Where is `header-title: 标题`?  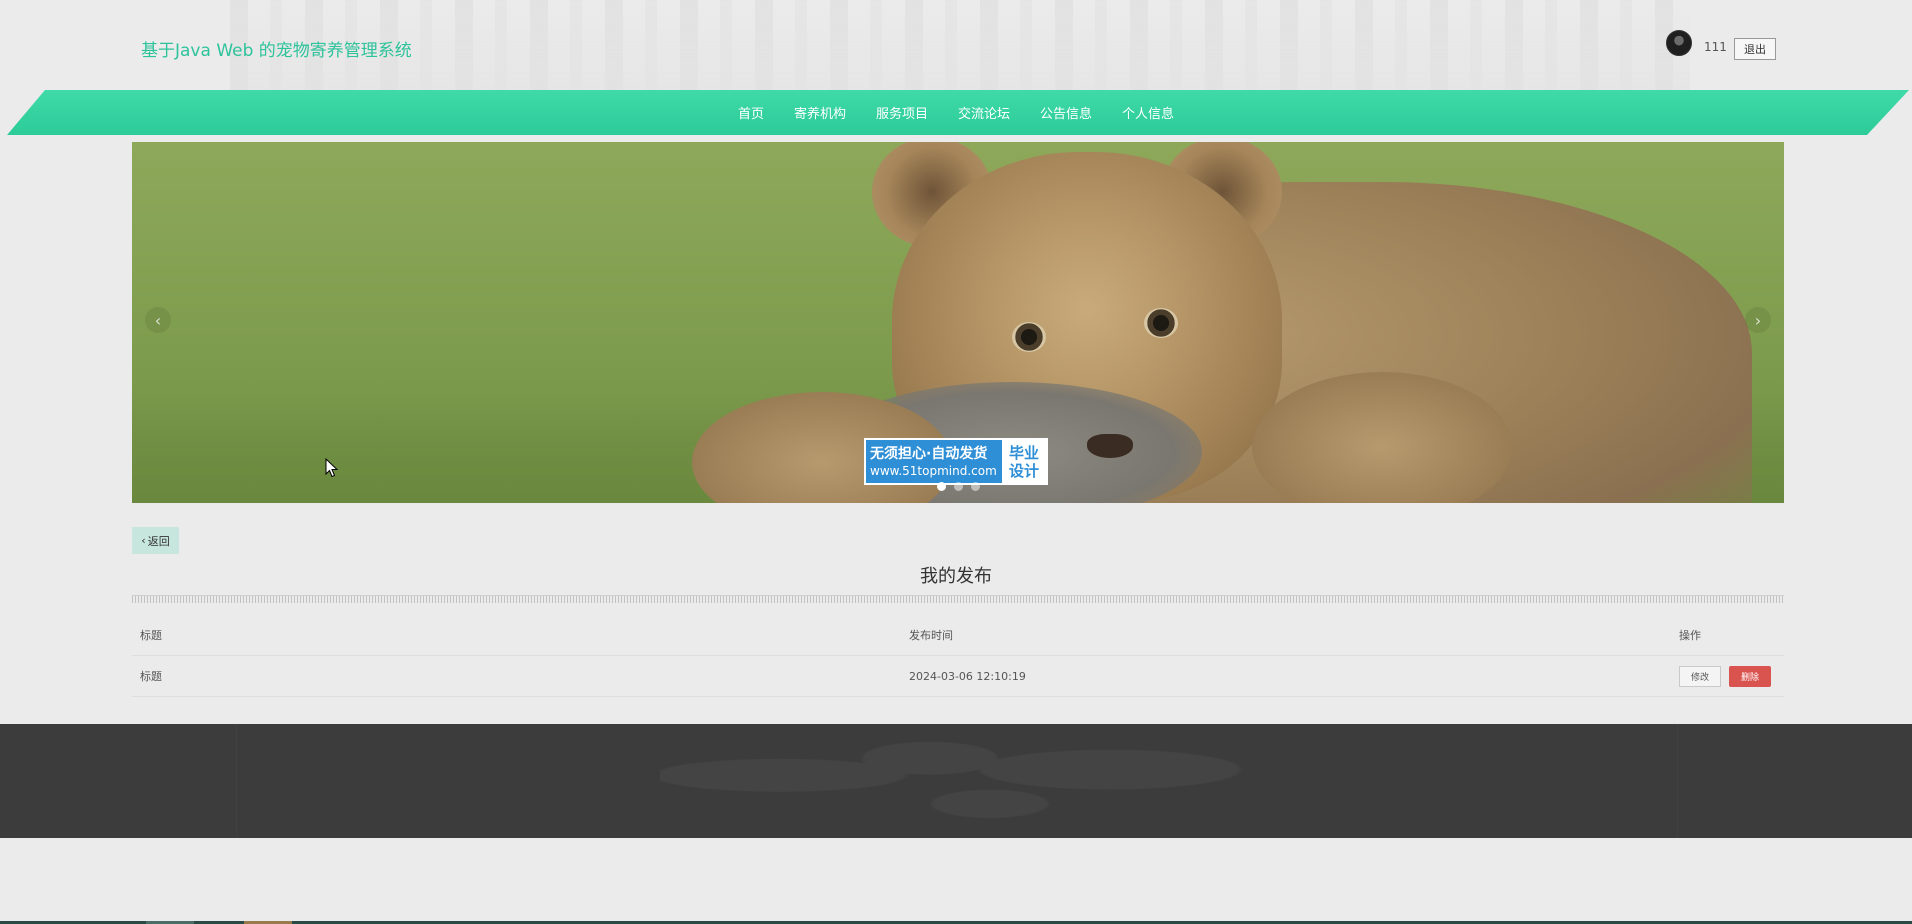
header-title: 标题 is located at coordinates (151, 635).